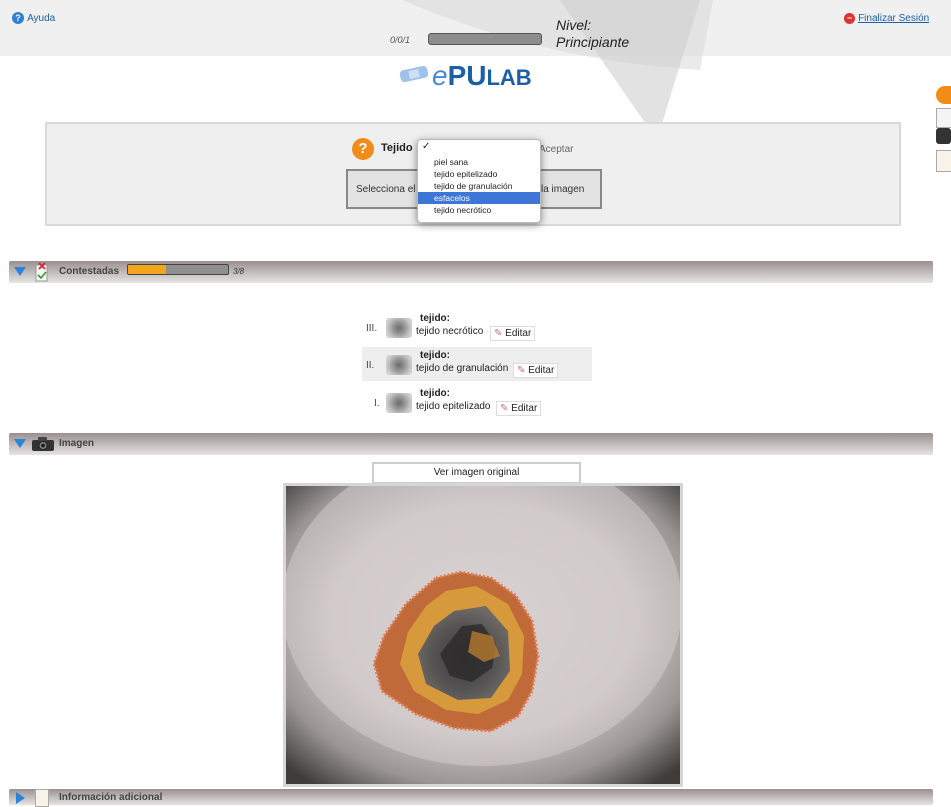  Describe the element at coordinates (450, 331) in the screenshot. I see `answer-value: tejido necrótico` at that location.